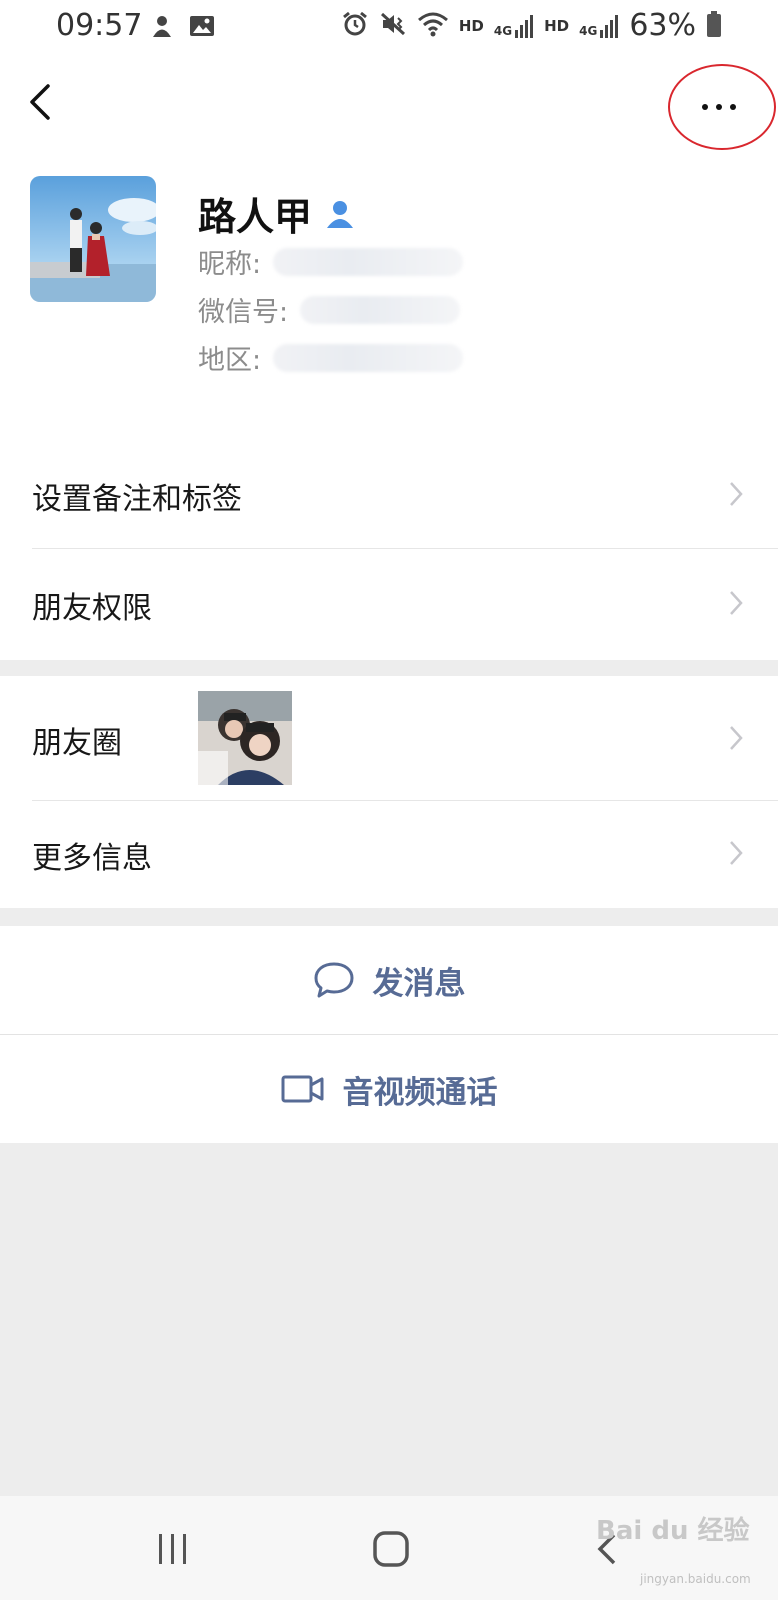  I want to click on settings-section: 设置备注和标签 朋友权限, so click(389, 550).